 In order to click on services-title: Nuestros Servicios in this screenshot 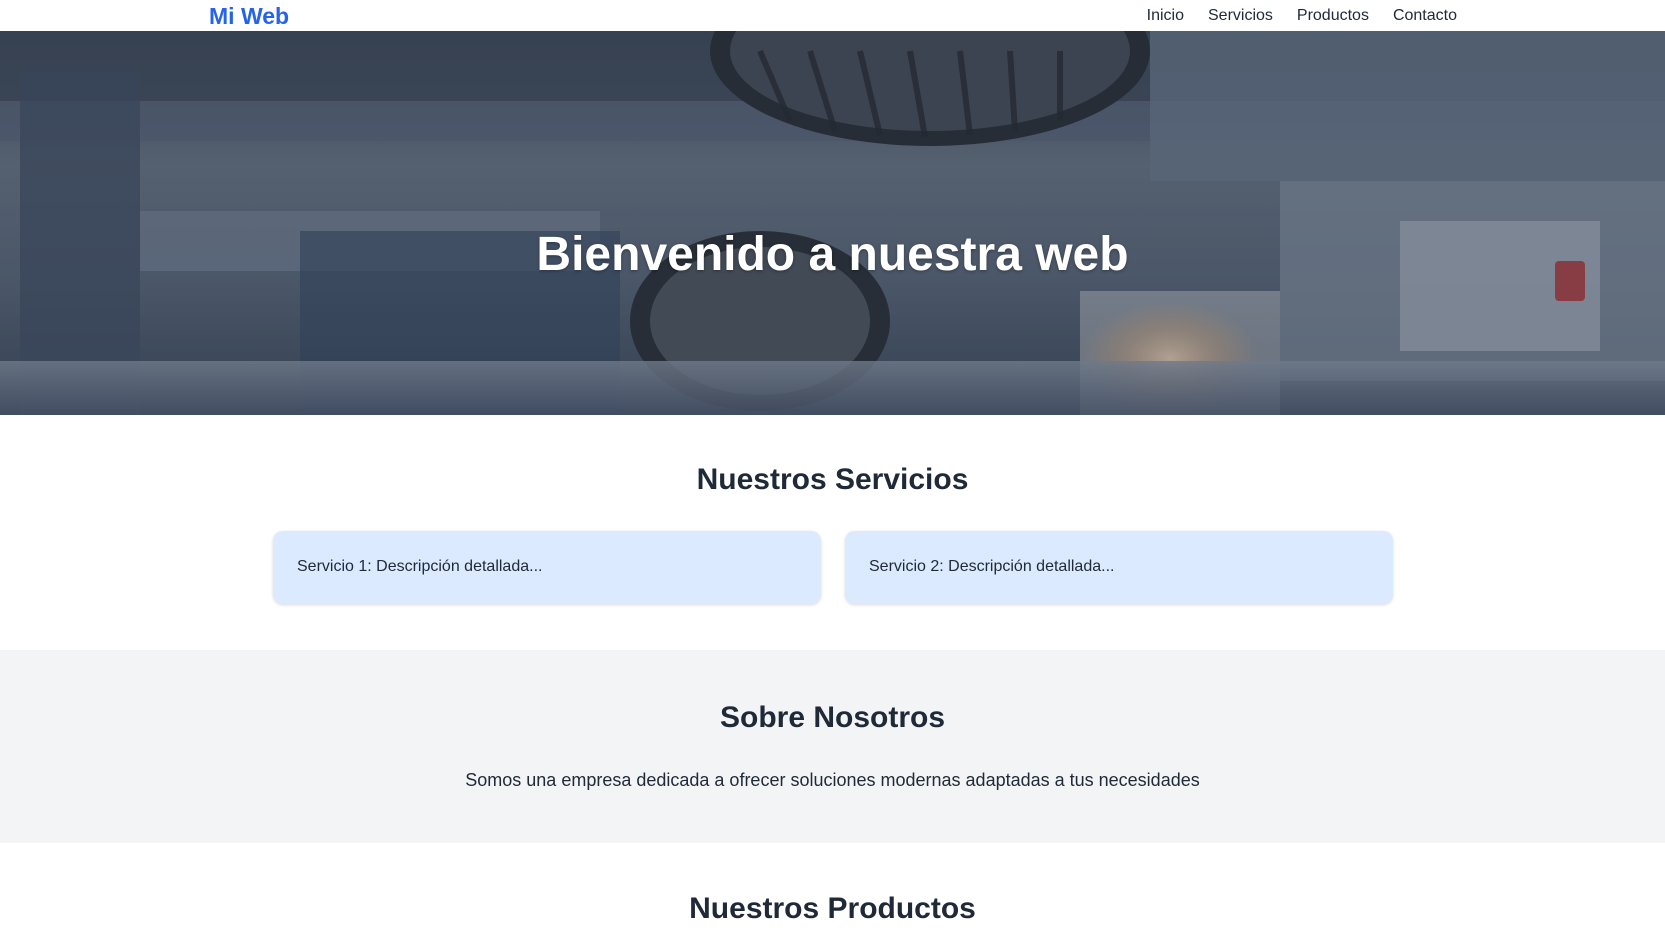, I will do `click(832, 479)`.